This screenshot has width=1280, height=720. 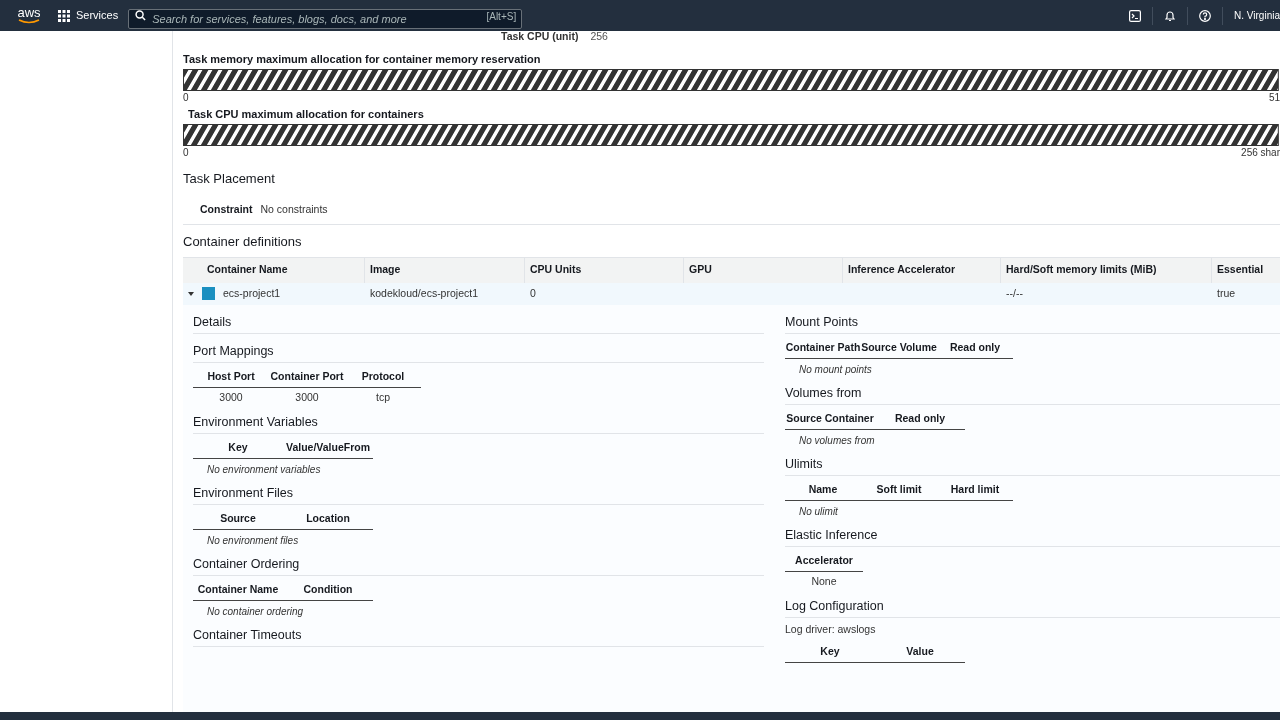 I want to click on column-header: Value, so click(x=920, y=651).